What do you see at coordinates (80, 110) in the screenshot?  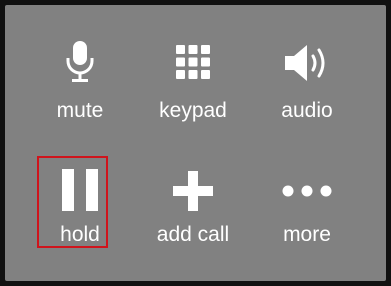 I see `mute-label: mute` at bounding box center [80, 110].